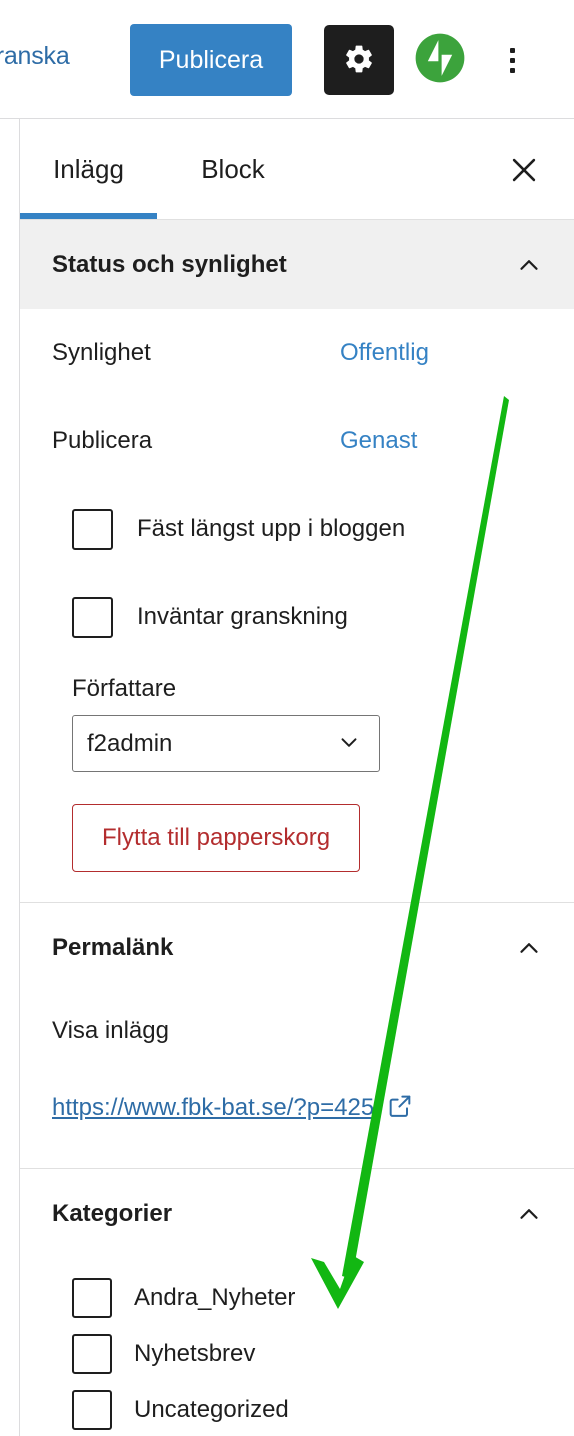 The image size is (574, 1436). What do you see at coordinates (297, 947) in the screenshot?
I see `panel-header-permalink: Permalänk` at bounding box center [297, 947].